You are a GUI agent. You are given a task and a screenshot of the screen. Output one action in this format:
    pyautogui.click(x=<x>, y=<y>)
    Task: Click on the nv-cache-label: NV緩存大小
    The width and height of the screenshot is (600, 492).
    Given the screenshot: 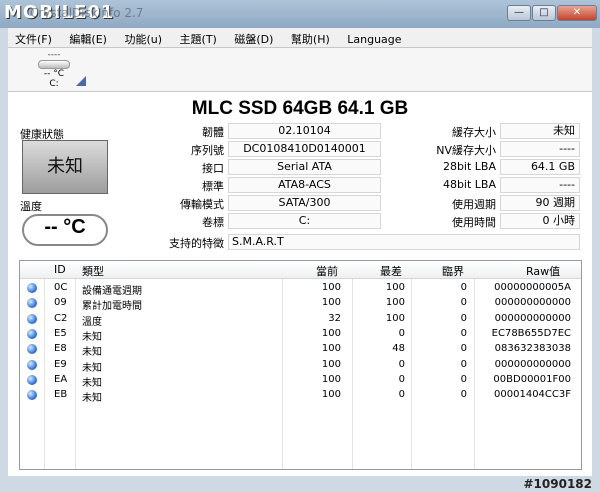 What is the action you would take?
    pyautogui.click(x=466, y=150)
    